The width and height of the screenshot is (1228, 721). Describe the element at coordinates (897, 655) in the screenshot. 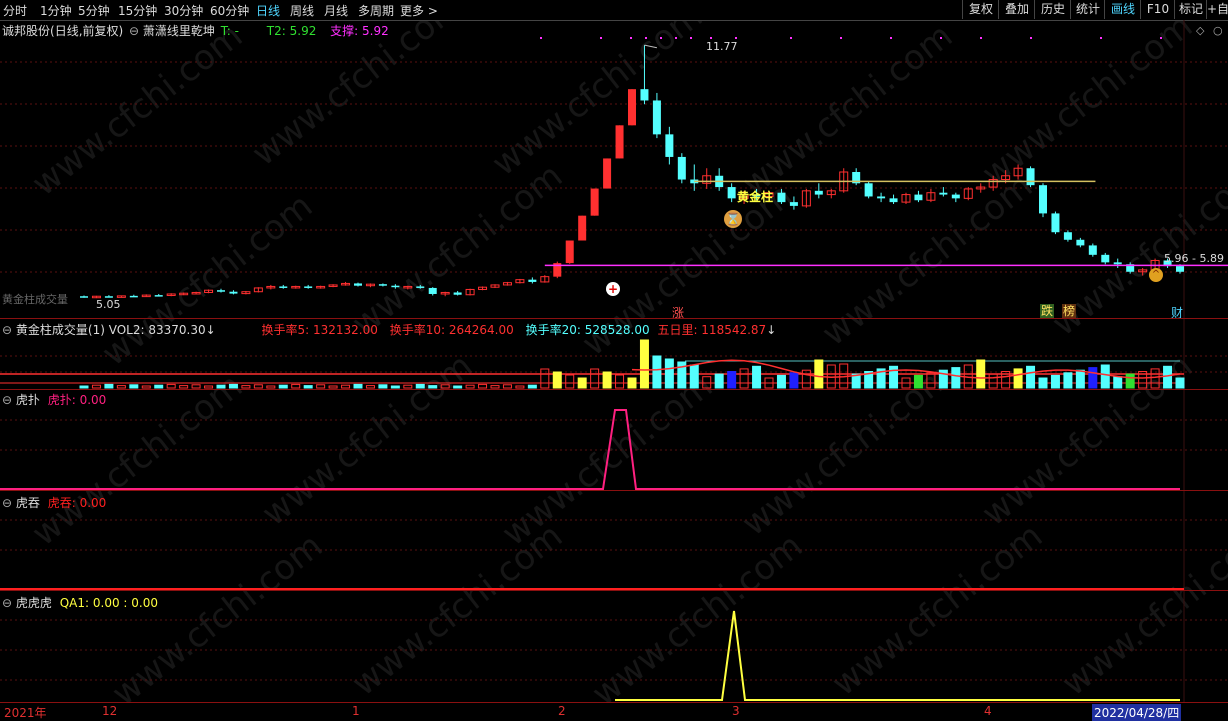

I see `huhu-line` at that location.